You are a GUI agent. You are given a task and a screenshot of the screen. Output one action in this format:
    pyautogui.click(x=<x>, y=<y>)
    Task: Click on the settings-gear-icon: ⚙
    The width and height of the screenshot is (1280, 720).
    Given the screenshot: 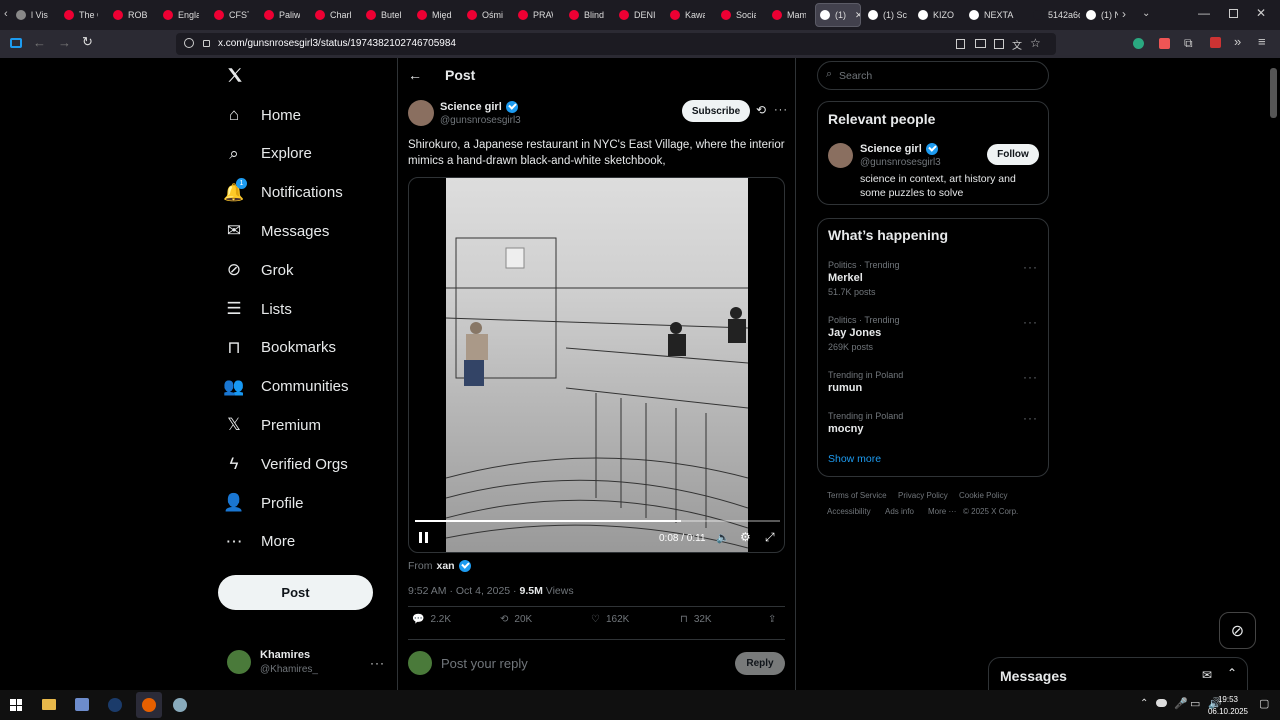 What is the action you would take?
    pyautogui.click(x=745, y=537)
    